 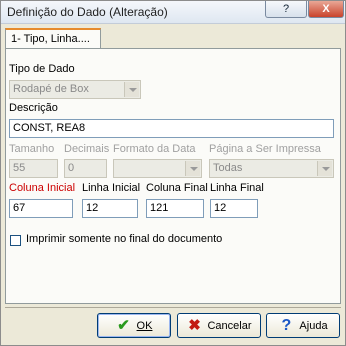 What do you see at coordinates (87, 149) in the screenshot?
I see `decimais-label: Decimais` at bounding box center [87, 149].